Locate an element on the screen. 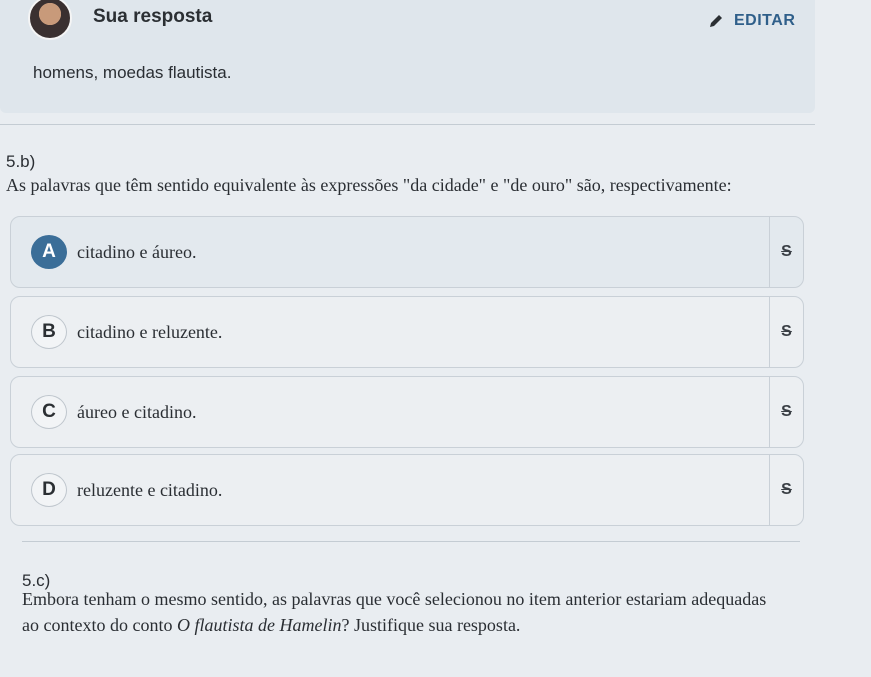 Image resolution: width=871 pixels, height=677 pixels. option-c: C áureo e citadino. S is located at coordinates (407, 412).